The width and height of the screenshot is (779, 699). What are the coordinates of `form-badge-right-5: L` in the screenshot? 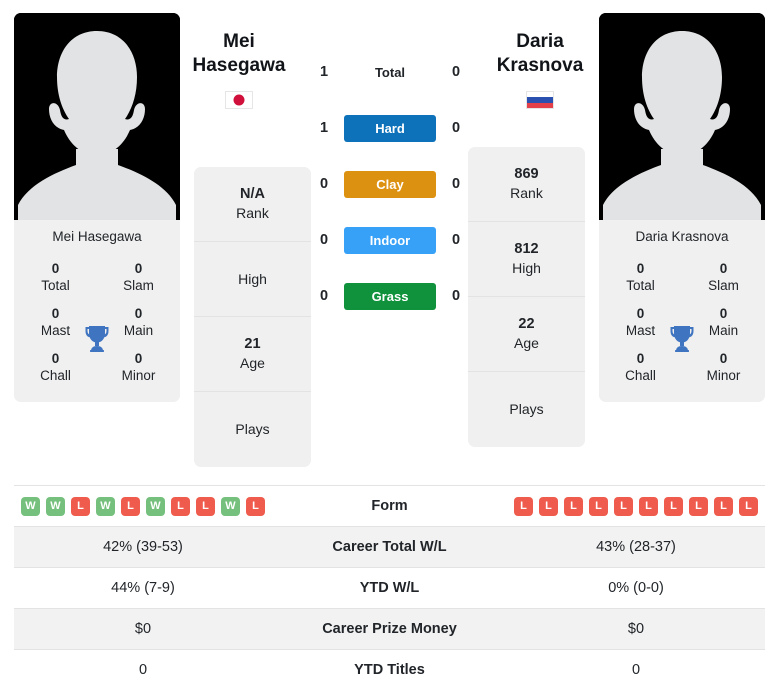 It's located at (648, 506).